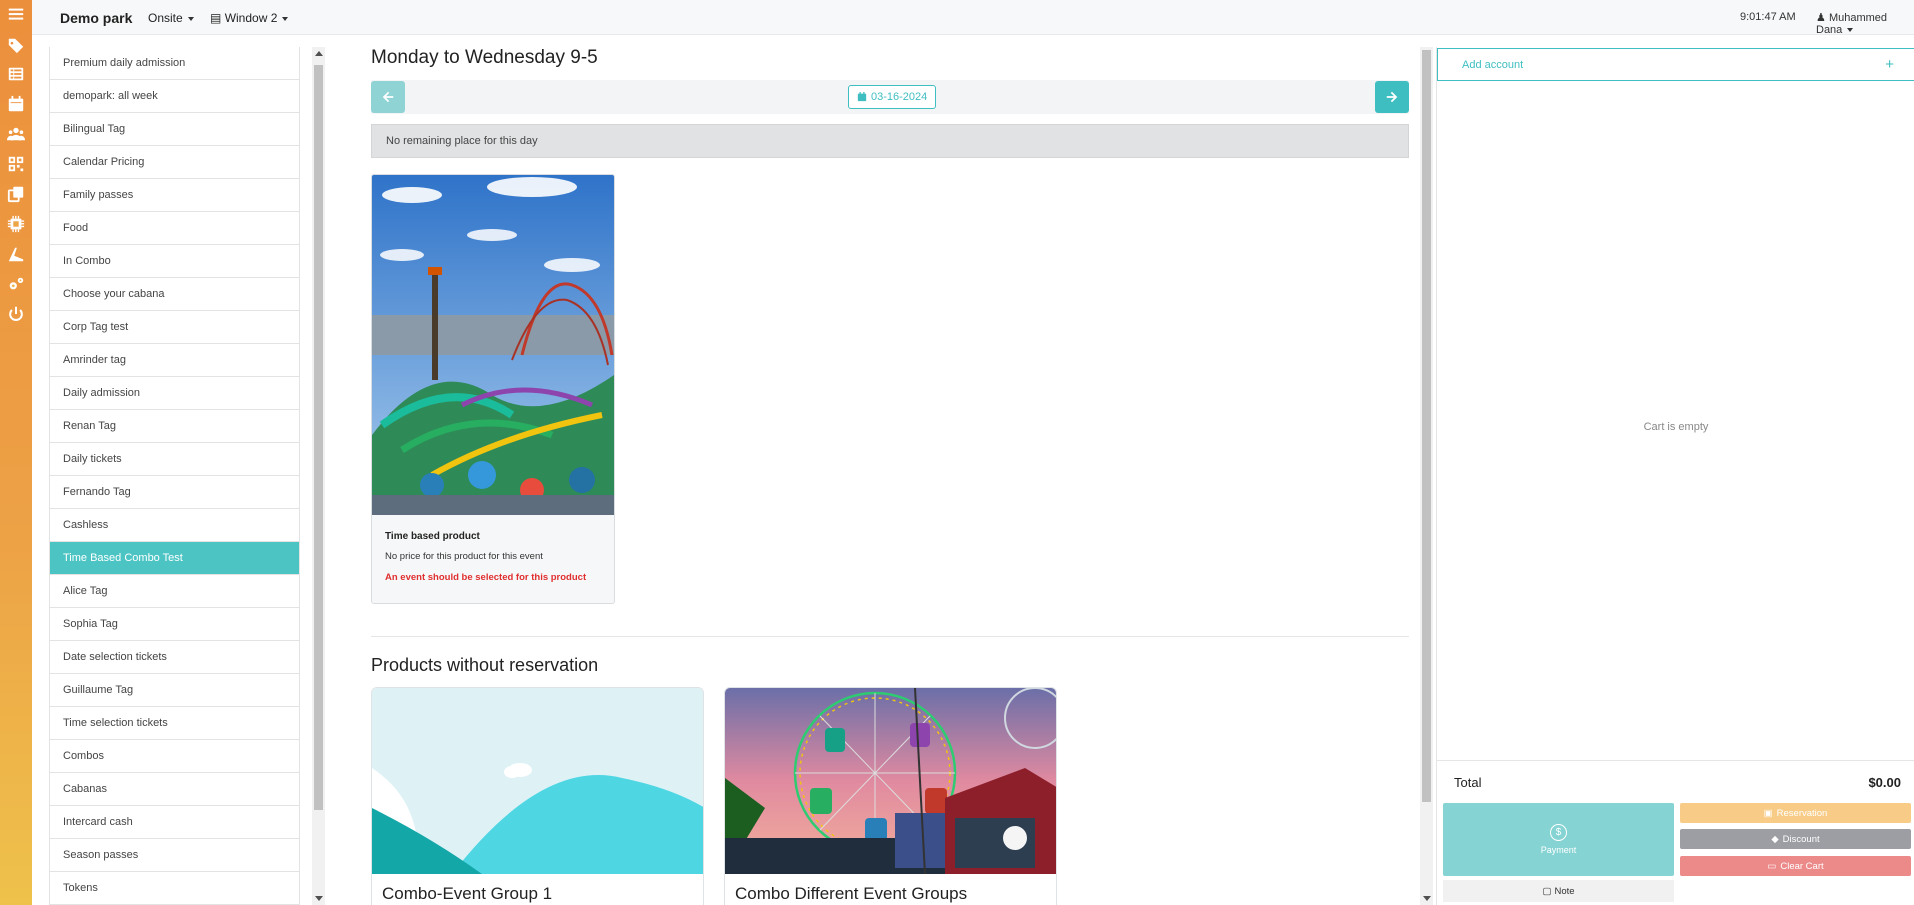  I want to click on date-picker-button: 03-16-2024, so click(892, 97).